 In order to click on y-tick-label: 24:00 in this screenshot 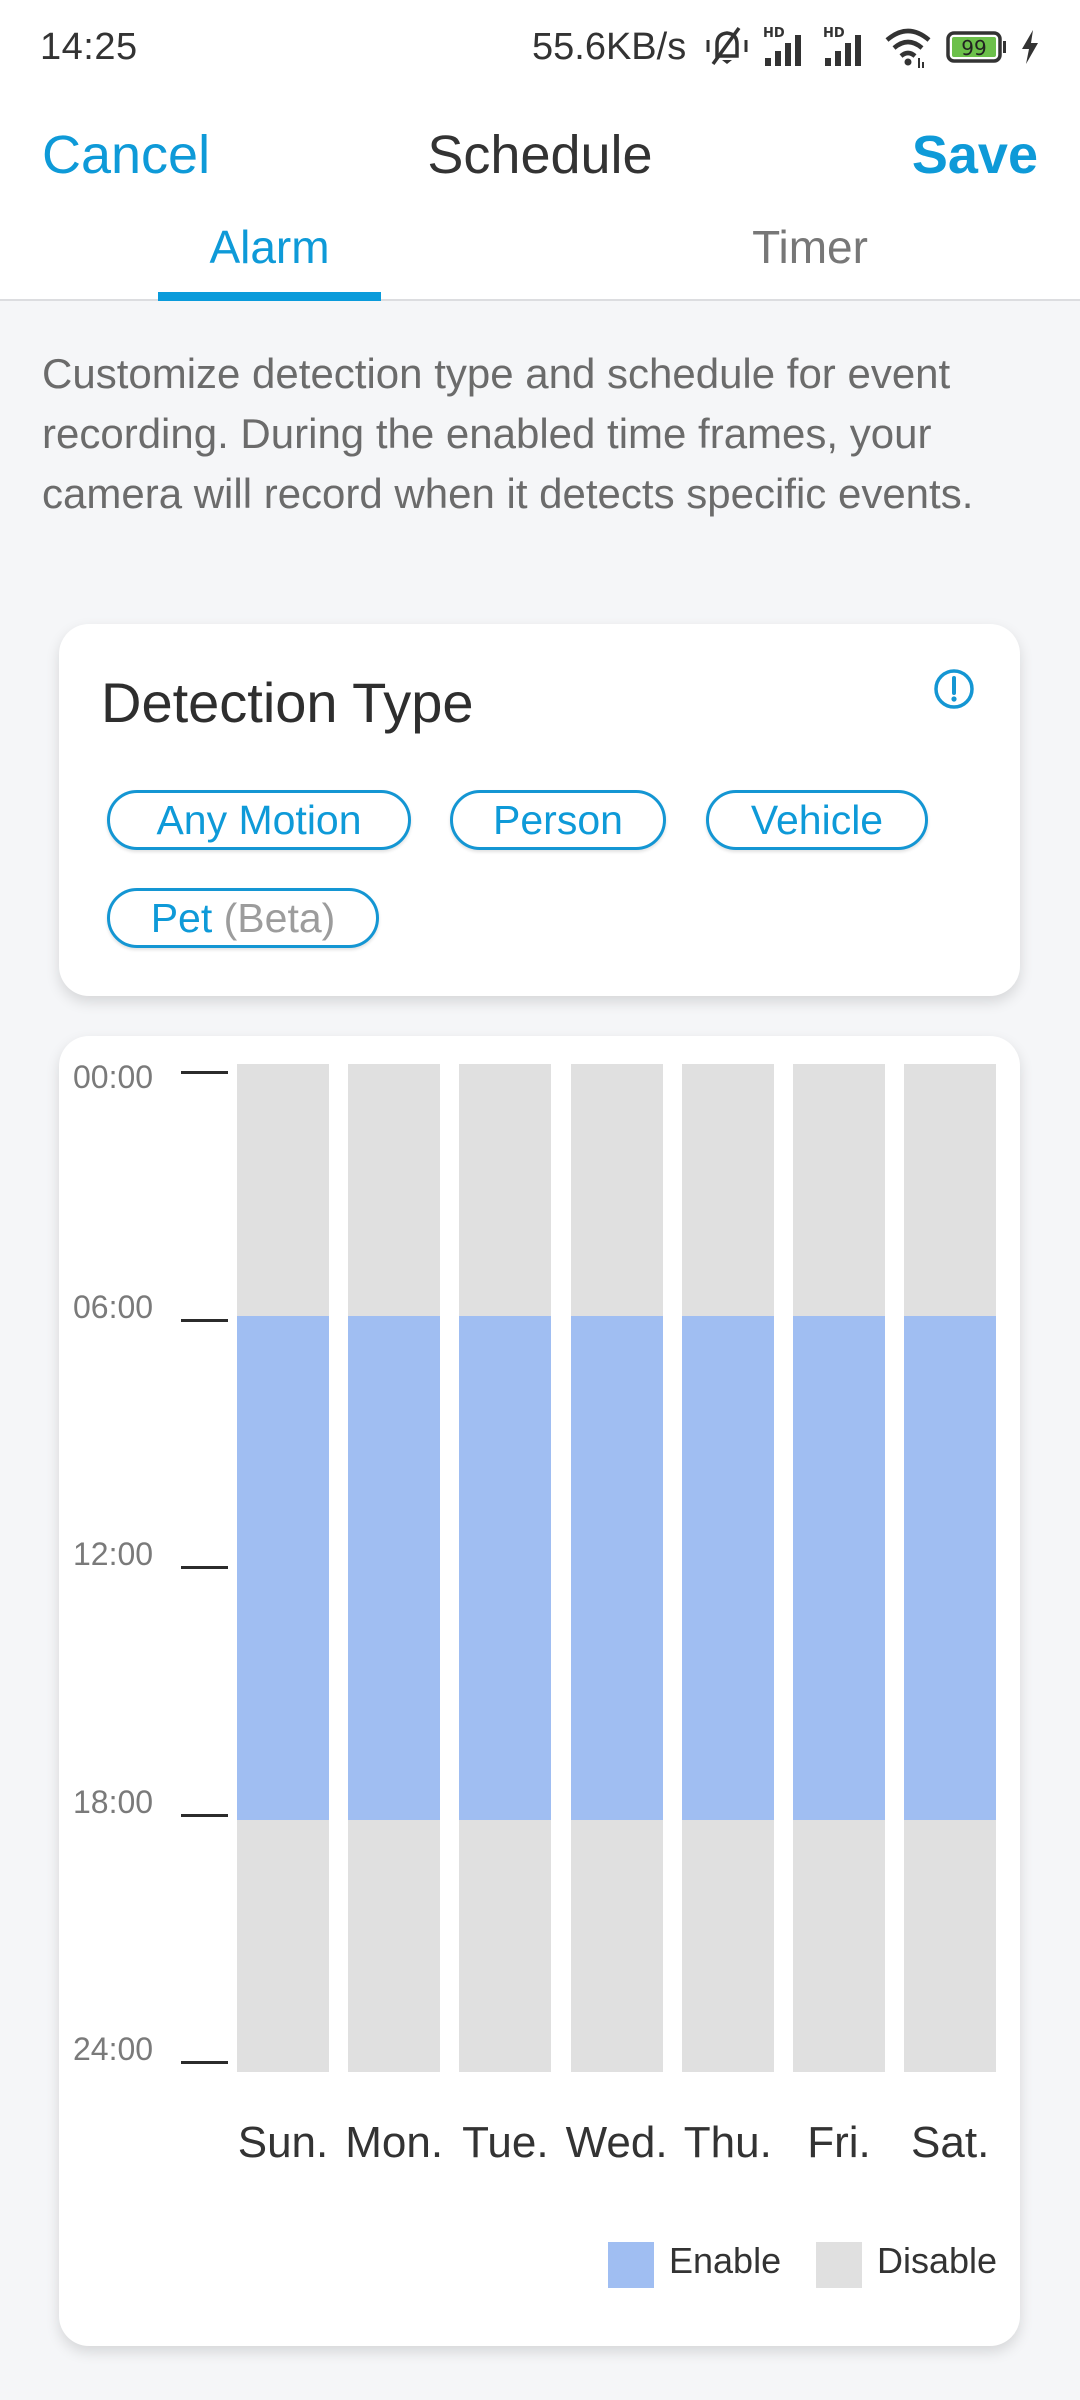, I will do `click(113, 2049)`.